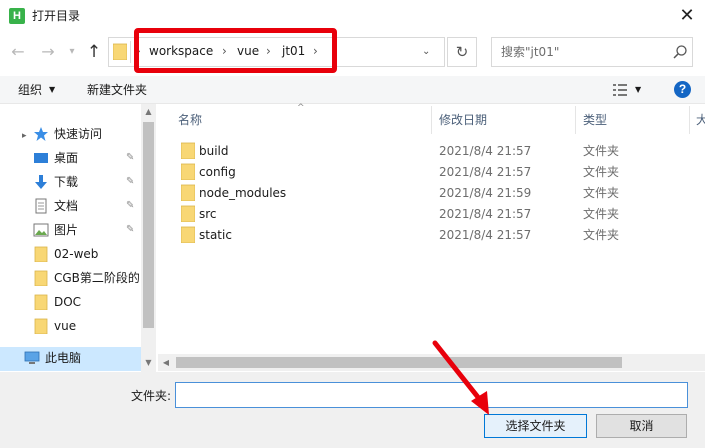 Image resolution: width=705 pixels, height=448 pixels. I want to click on document-icon, so click(41, 206).